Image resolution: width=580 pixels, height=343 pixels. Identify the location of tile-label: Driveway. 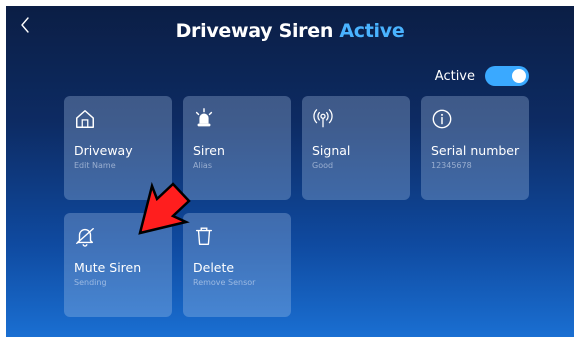
(103, 150).